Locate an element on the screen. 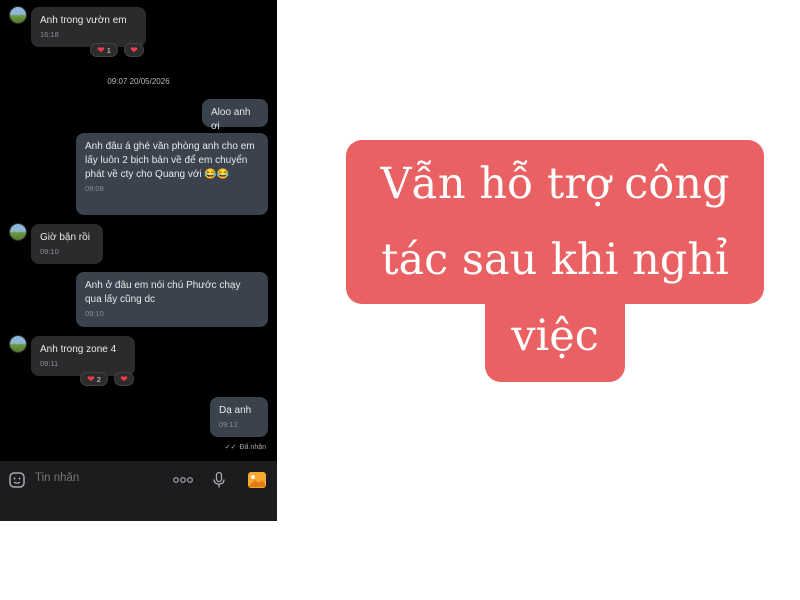 This screenshot has height=600, width=800. message-bubble: Aloo anh ơi is located at coordinates (235, 115).